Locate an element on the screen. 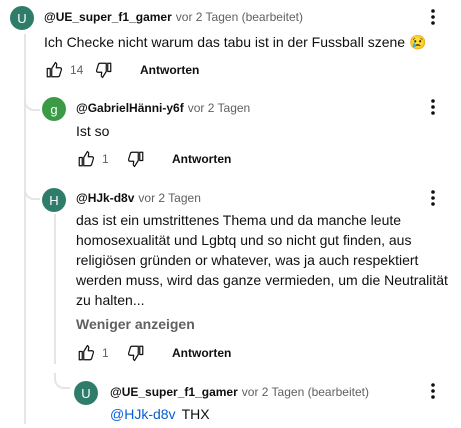 This screenshot has height=428, width=461. nested-thread-line is located at coordinates (55, 289).